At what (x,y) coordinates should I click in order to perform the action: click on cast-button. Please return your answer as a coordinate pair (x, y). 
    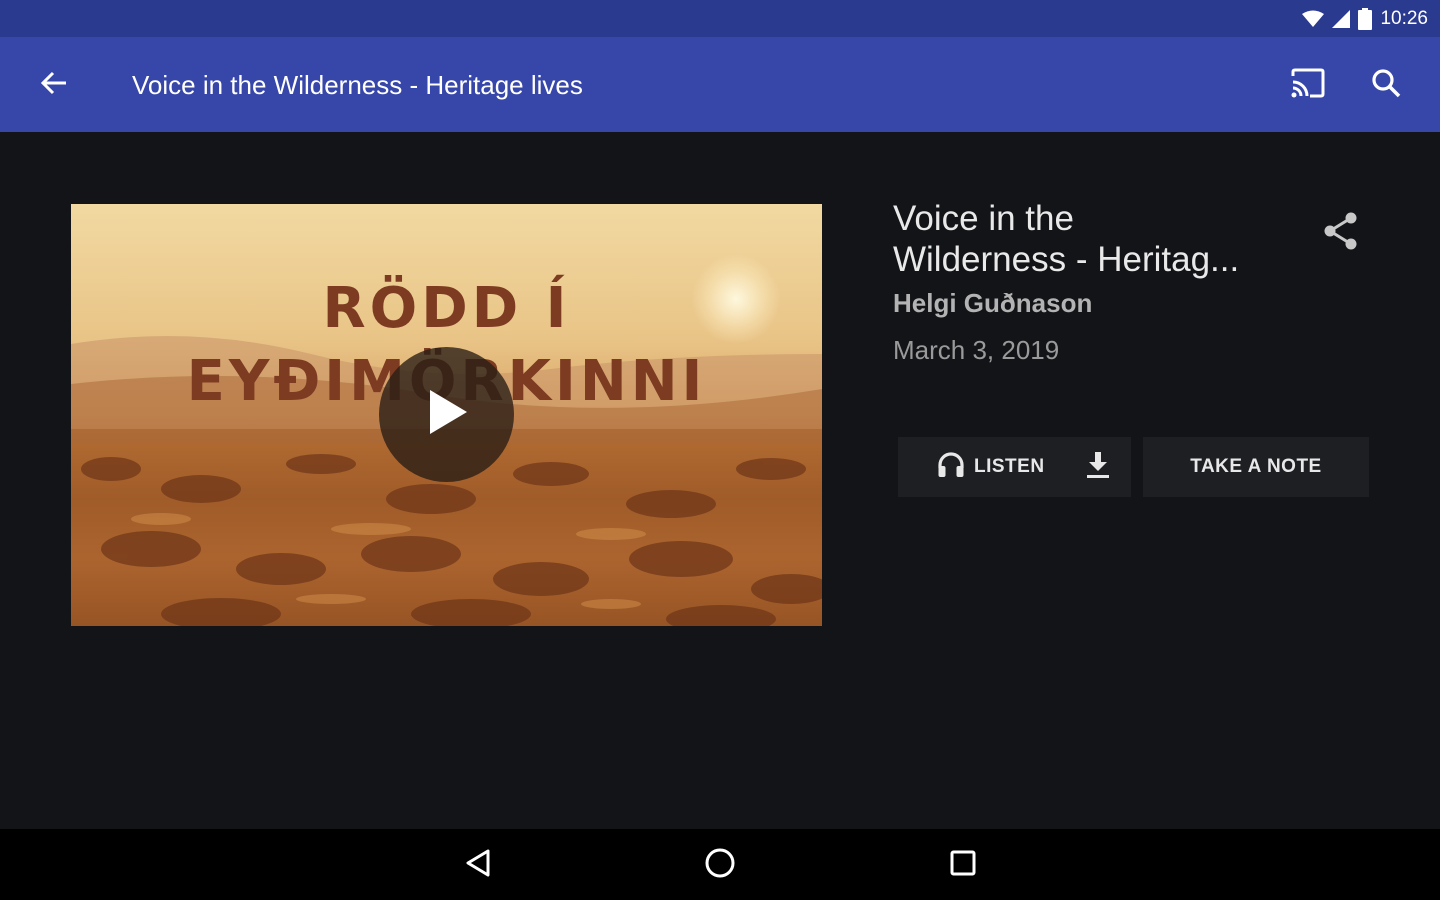
    Looking at the image, I should click on (1308, 85).